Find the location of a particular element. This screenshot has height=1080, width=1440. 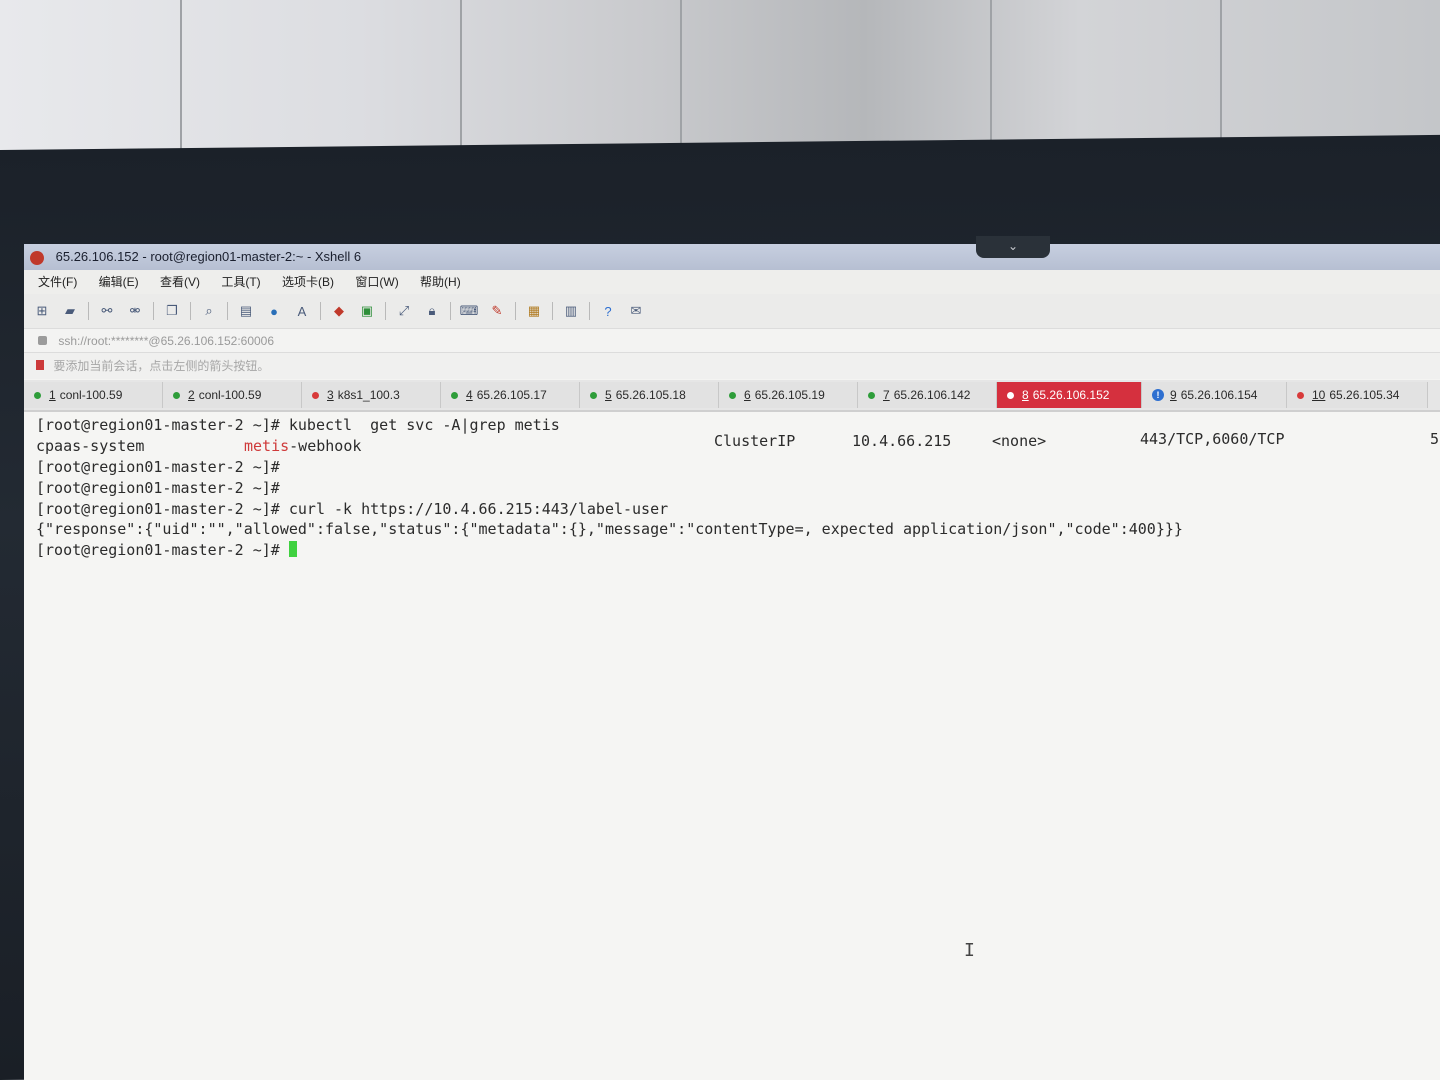

layout-icon: ▥ is located at coordinates (571, 311).